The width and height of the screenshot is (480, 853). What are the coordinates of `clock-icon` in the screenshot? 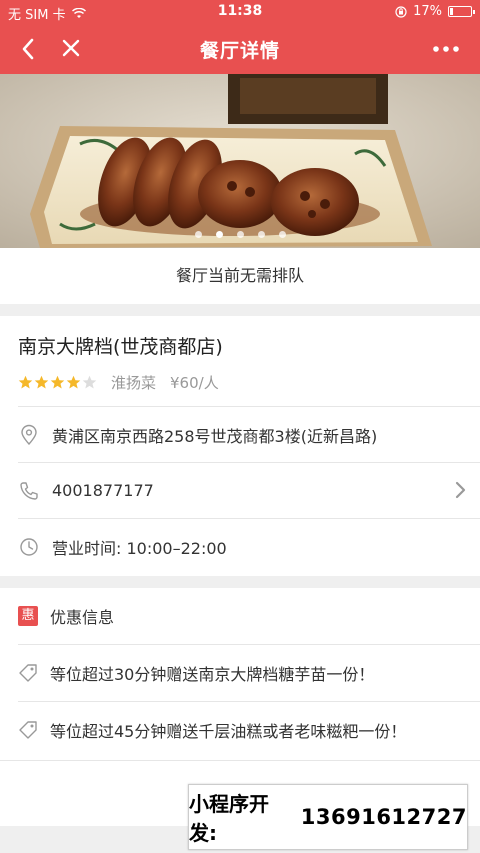 It's located at (29, 546).